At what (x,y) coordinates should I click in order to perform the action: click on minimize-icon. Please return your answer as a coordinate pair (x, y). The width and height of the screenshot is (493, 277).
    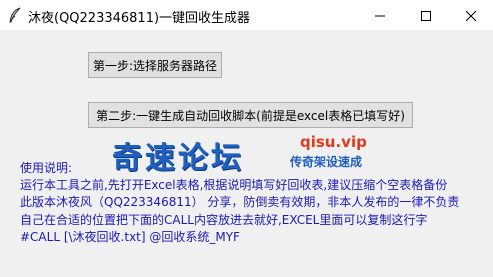
    Looking at the image, I should click on (380, 15).